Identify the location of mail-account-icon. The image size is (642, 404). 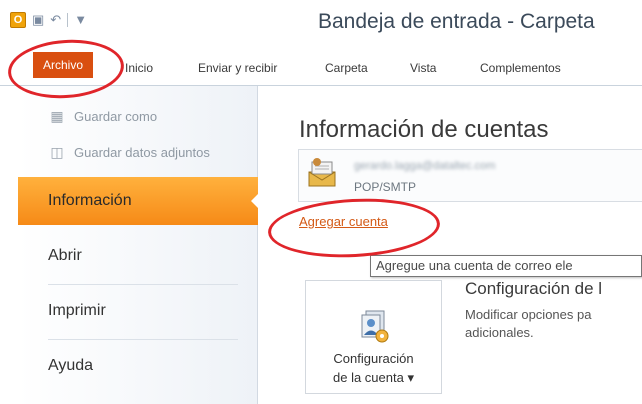
(322, 172).